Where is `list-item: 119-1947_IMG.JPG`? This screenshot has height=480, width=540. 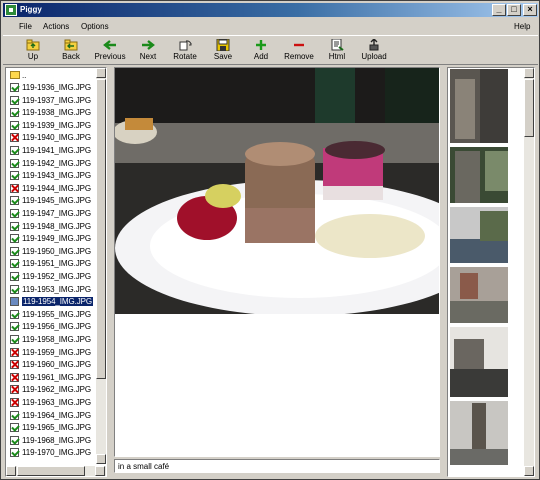 list-item: 119-1947_IMG.JPG is located at coordinates (54, 214).